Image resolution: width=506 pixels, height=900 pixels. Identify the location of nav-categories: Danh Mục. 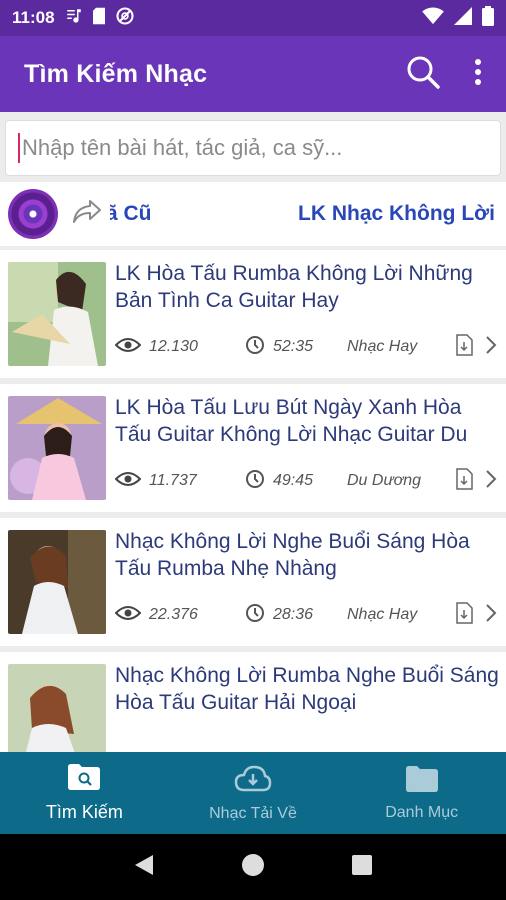
(421, 793).